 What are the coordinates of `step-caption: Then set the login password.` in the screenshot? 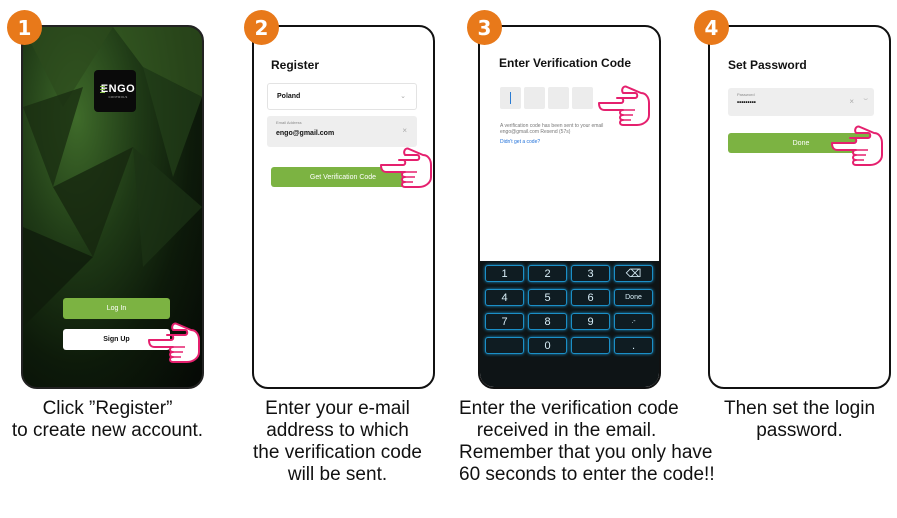 It's located at (799, 419).